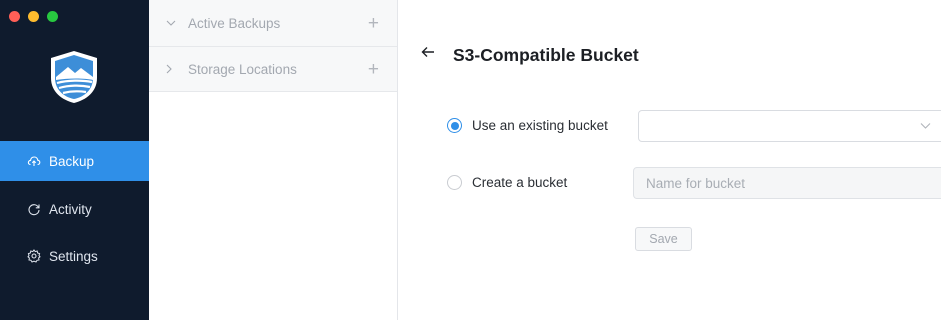 This screenshot has width=941, height=320. I want to click on sidebar-item-label: Settings, so click(73, 256).